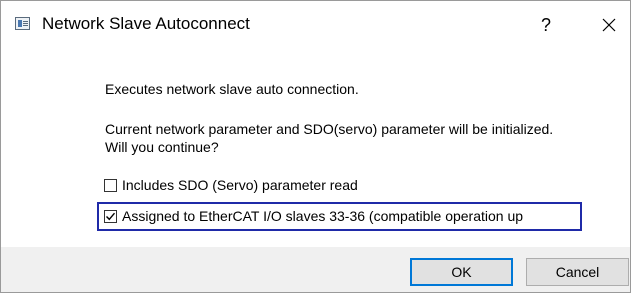 This screenshot has width=631, height=293. I want to click on close-button, so click(609, 25).